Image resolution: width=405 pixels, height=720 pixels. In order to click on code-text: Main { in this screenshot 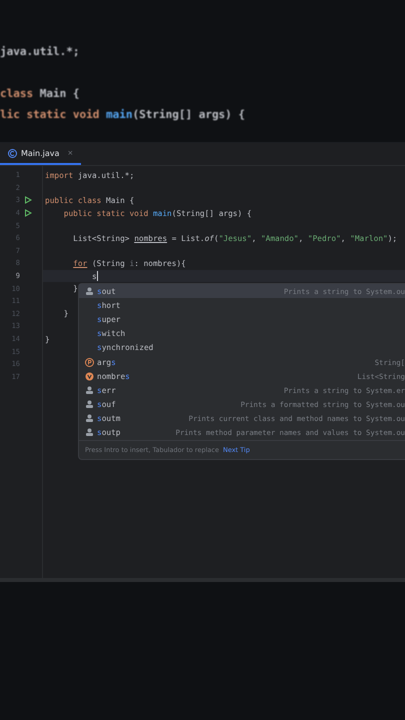, I will do `click(60, 93)`.